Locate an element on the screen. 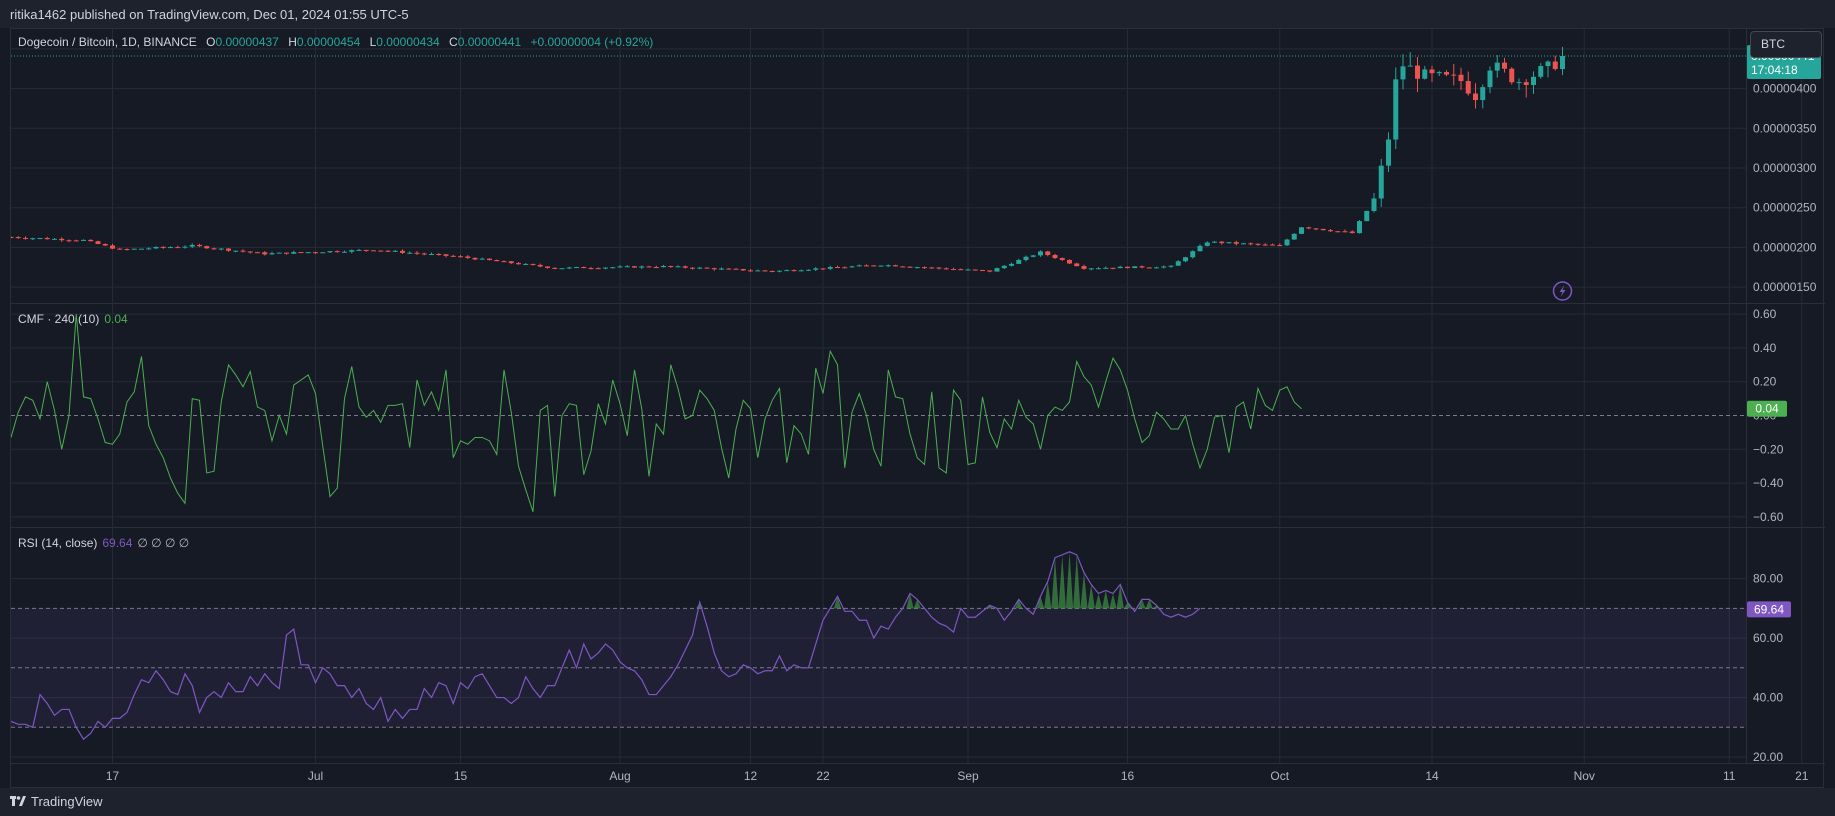 The width and height of the screenshot is (1835, 816). cmf-label: CMF · 240 (10) is located at coordinates (59, 319).